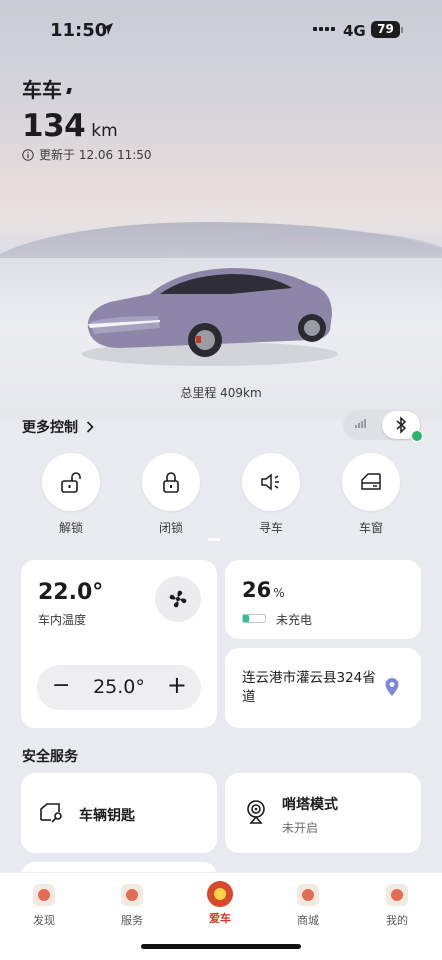  Describe the element at coordinates (210, 317) in the screenshot. I see `car-image` at that location.